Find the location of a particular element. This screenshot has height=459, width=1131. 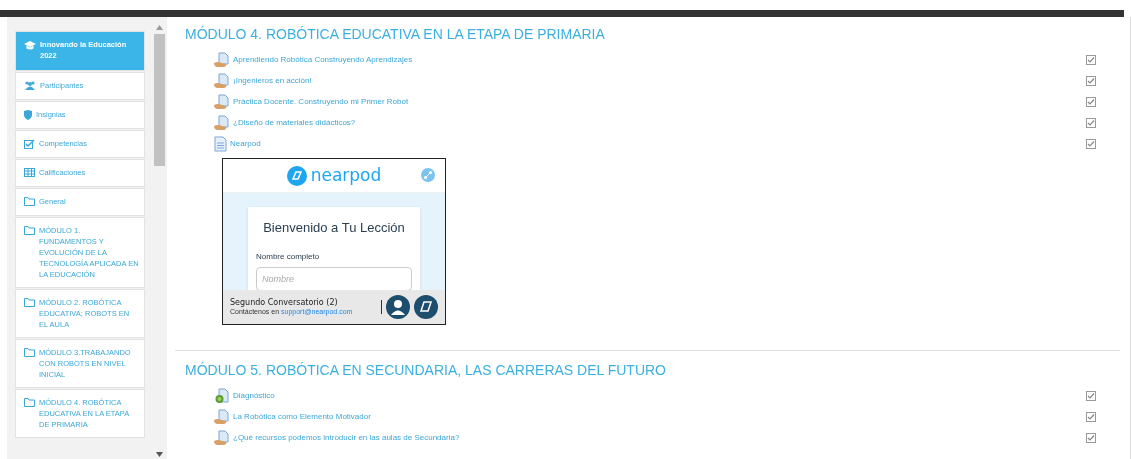

activity-link: Aprendiendo Robótica Construyendo Aprendizajes is located at coordinates (323, 59).